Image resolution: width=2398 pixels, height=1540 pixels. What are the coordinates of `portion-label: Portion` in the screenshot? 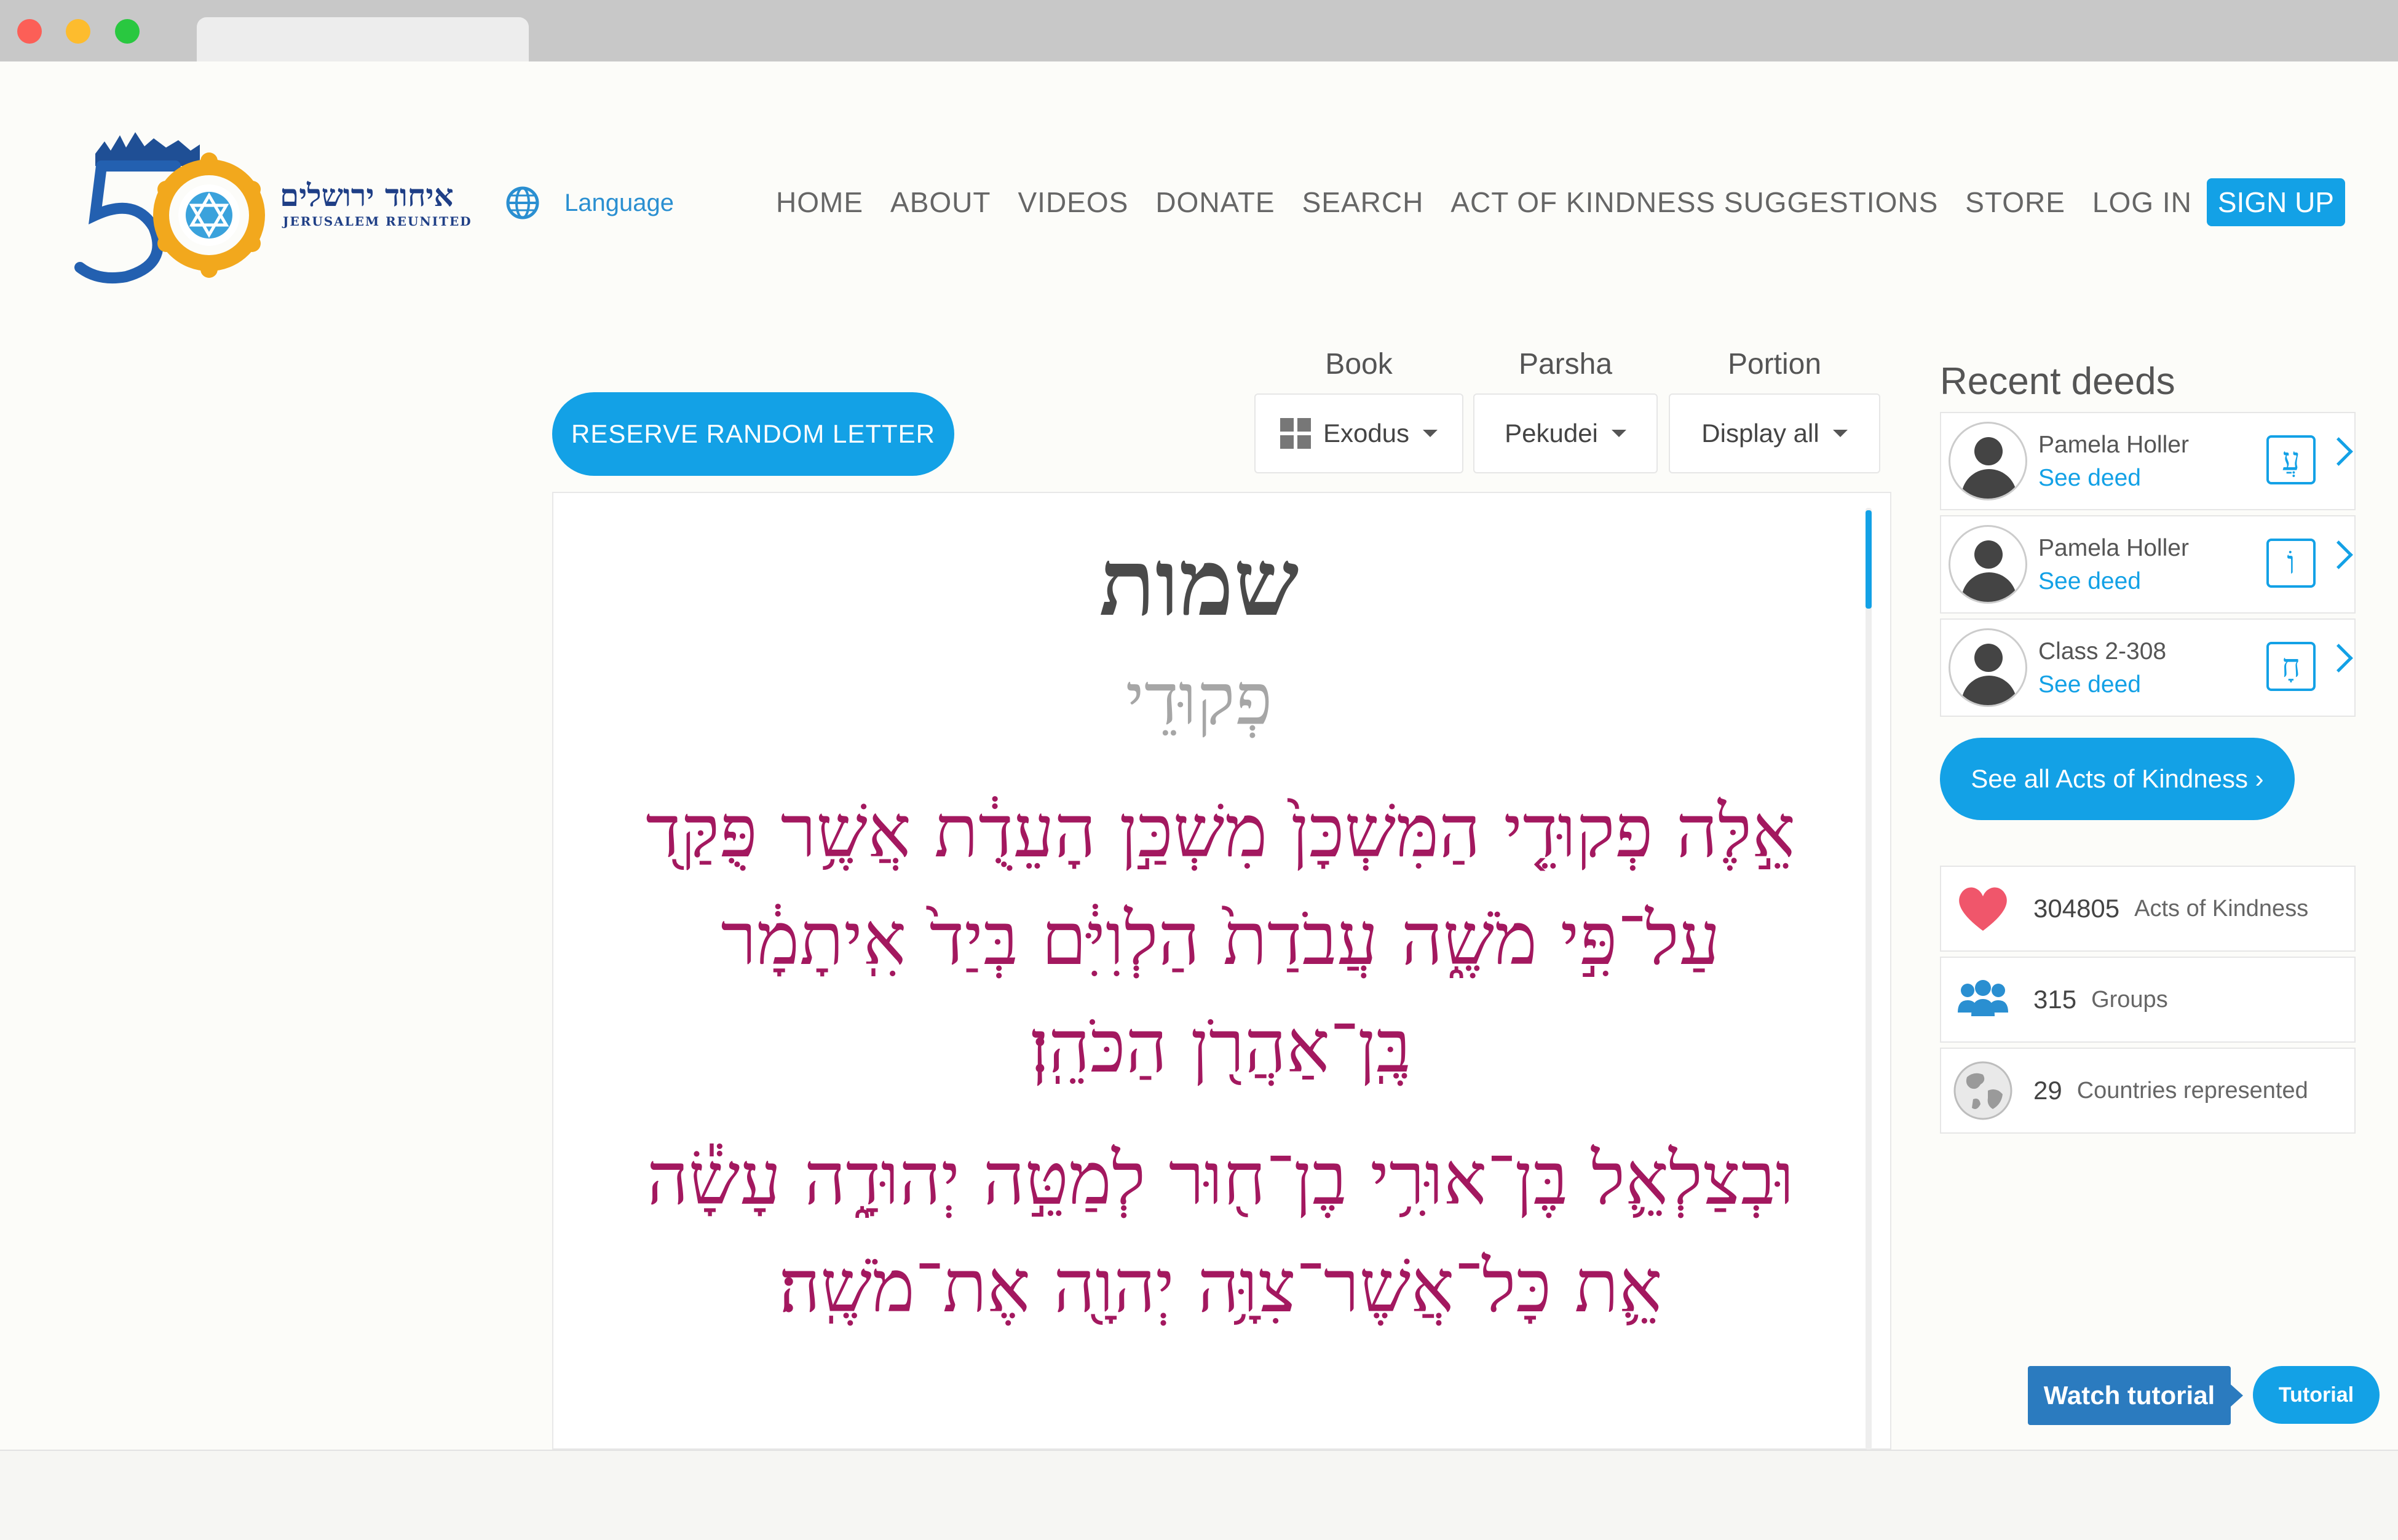 It's located at (1774, 364).